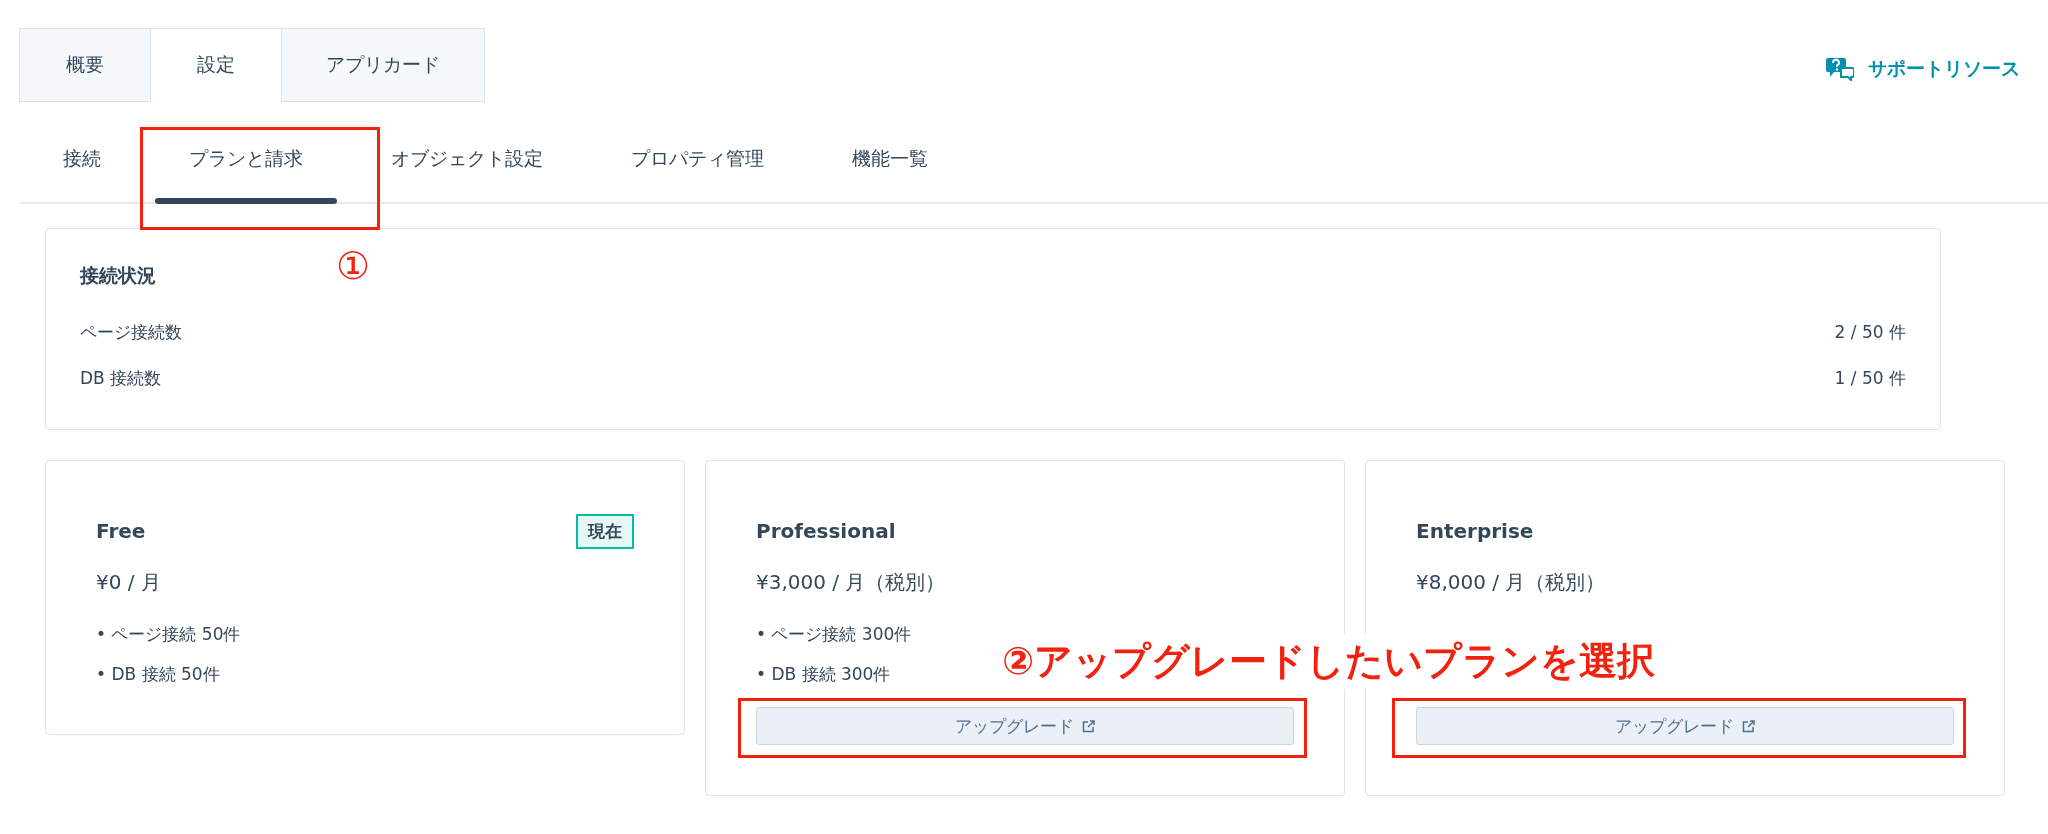 Image resolution: width=2048 pixels, height=834 pixels. What do you see at coordinates (1475, 531) in the screenshot?
I see `plan-name: Enterprise` at bounding box center [1475, 531].